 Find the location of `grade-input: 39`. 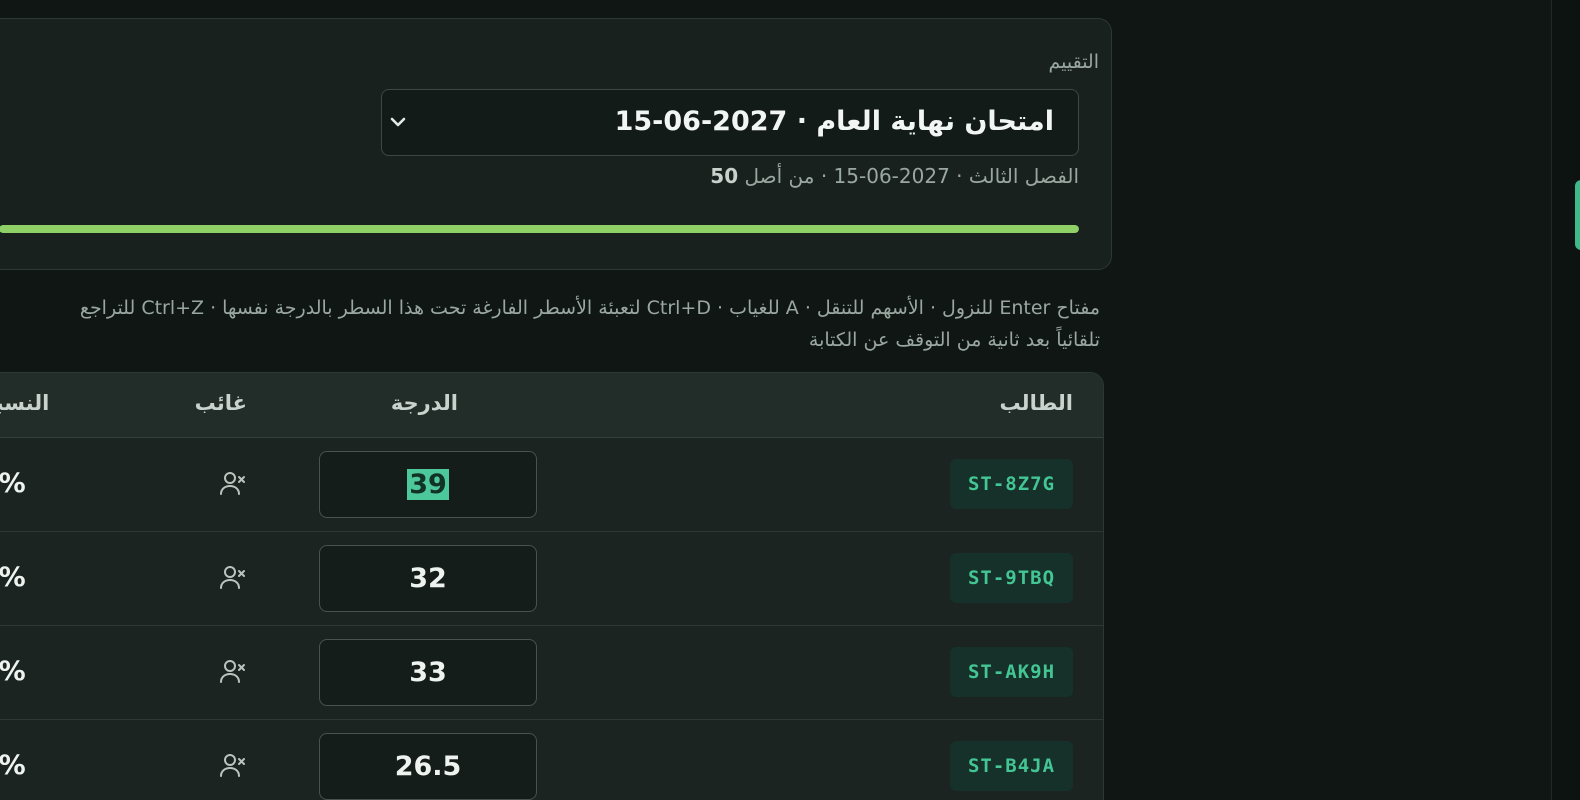

grade-input: 39 is located at coordinates (428, 484).